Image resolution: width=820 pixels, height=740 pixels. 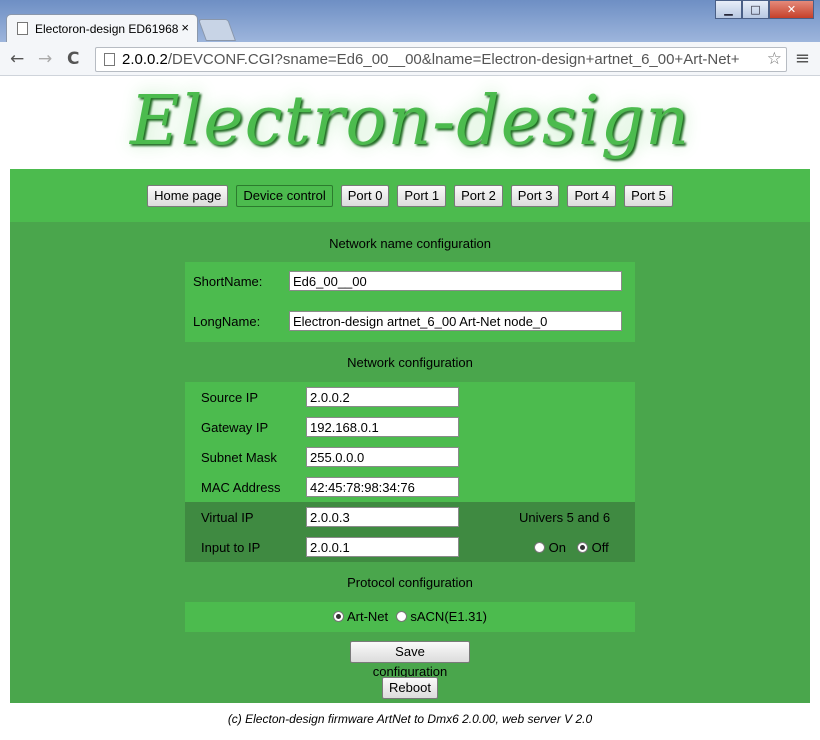 What do you see at coordinates (410, 121) in the screenshot?
I see `site-logo: Electron-design` at bounding box center [410, 121].